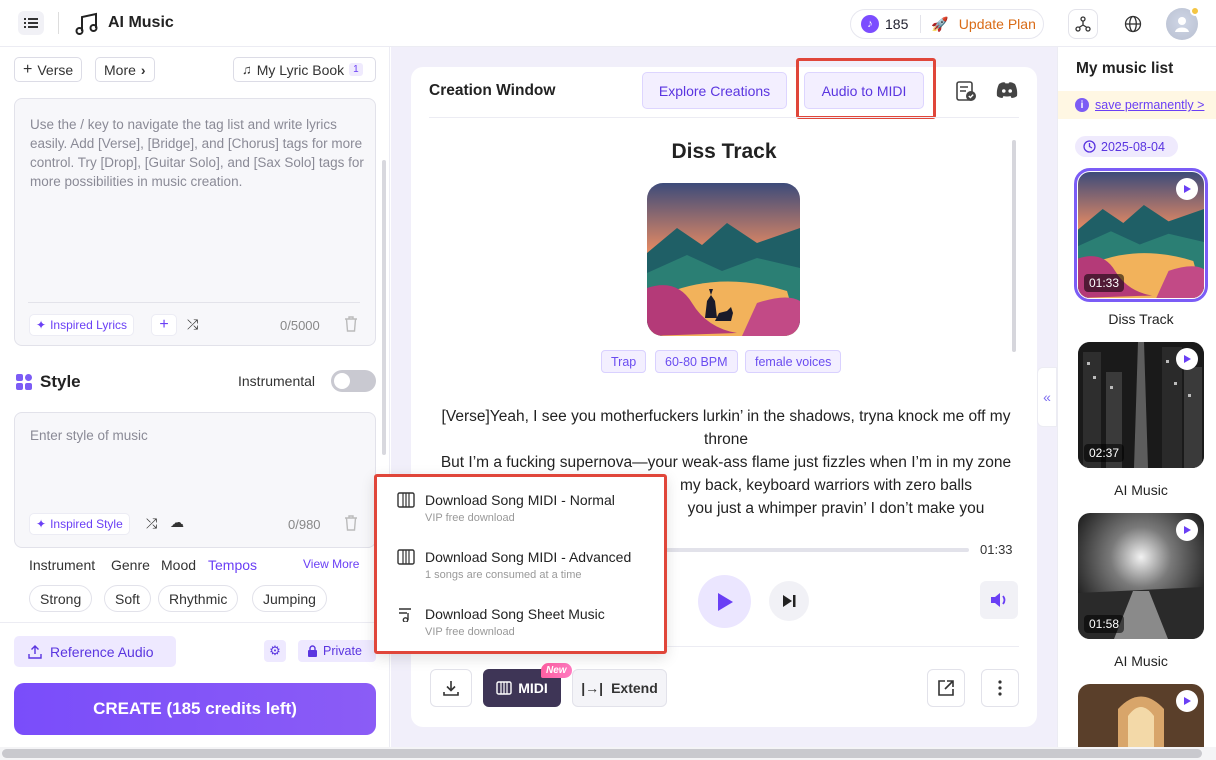 This screenshot has height=760, width=1216. I want to click on progress-bar, so click(816, 550).